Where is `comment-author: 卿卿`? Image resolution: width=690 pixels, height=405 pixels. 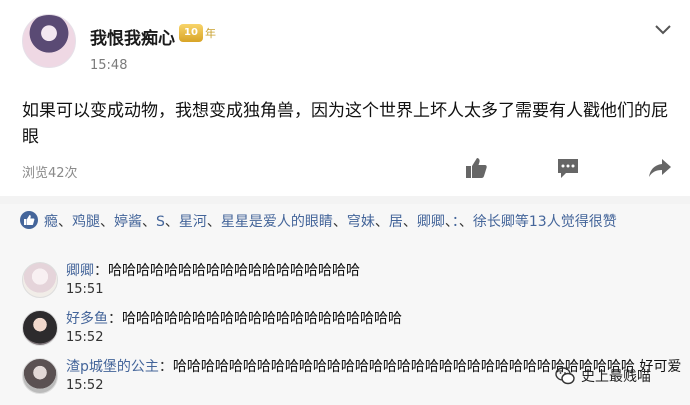
comment-author: 卿卿 is located at coordinates (80, 271).